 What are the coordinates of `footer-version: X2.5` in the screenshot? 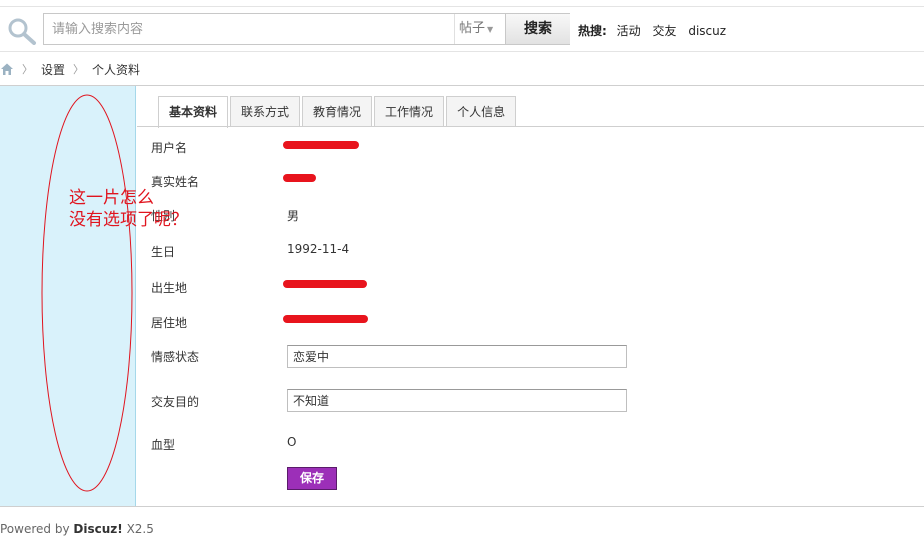 It's located at (140, 529).